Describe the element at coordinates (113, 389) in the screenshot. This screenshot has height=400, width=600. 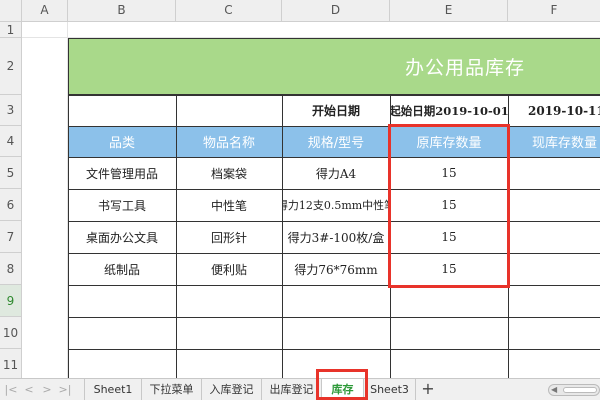
I see `tab-sheet1: Sheet1` at that location.